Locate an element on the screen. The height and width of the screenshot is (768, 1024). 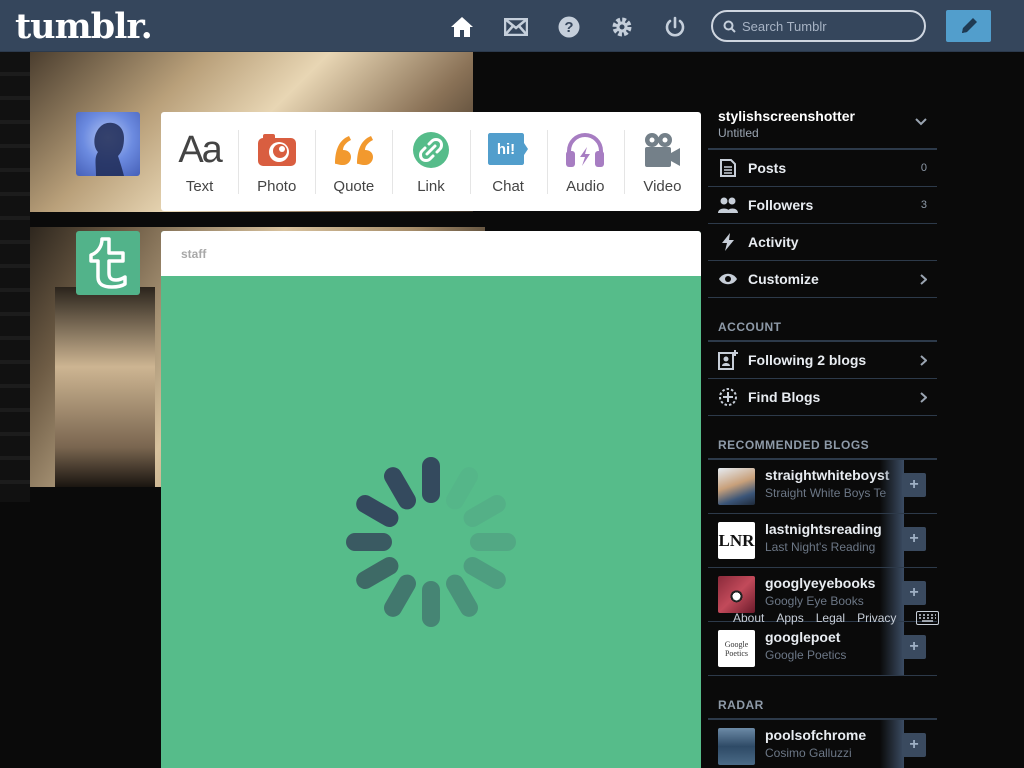
sidebar-item-customize: Customize is located at coordinates (822, 279).